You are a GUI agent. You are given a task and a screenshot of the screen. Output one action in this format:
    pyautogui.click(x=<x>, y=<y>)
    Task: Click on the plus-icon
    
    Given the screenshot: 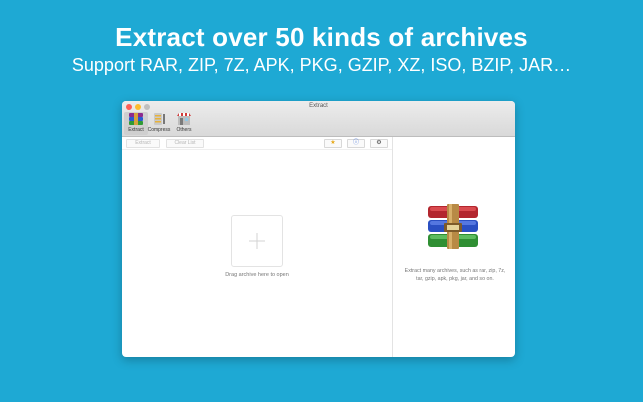 What is the action you would take?
    pyautogui.click(x=257, y=241)
    